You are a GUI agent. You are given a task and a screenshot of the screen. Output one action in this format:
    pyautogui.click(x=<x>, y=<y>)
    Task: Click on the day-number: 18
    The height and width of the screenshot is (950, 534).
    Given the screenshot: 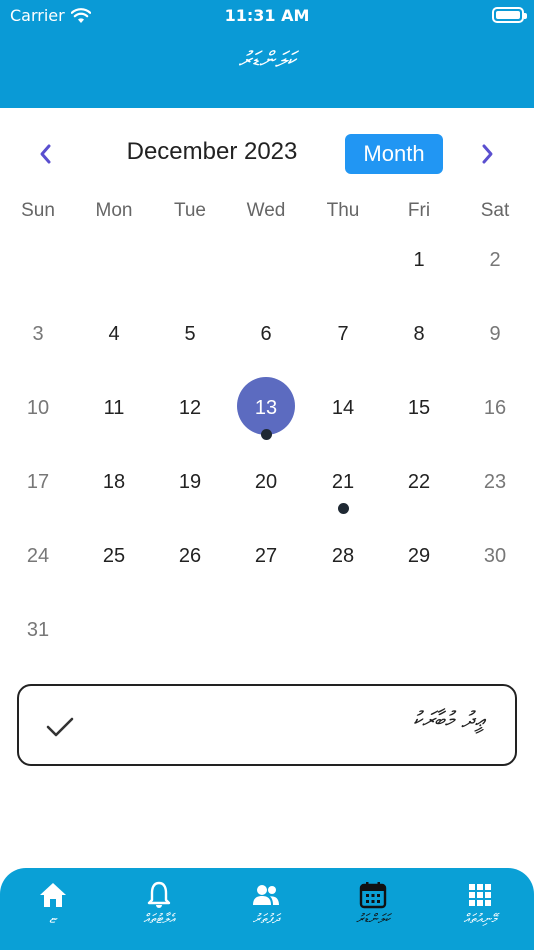 What is the action you would take?
    pyautogui.click(x=114, y=482)
    